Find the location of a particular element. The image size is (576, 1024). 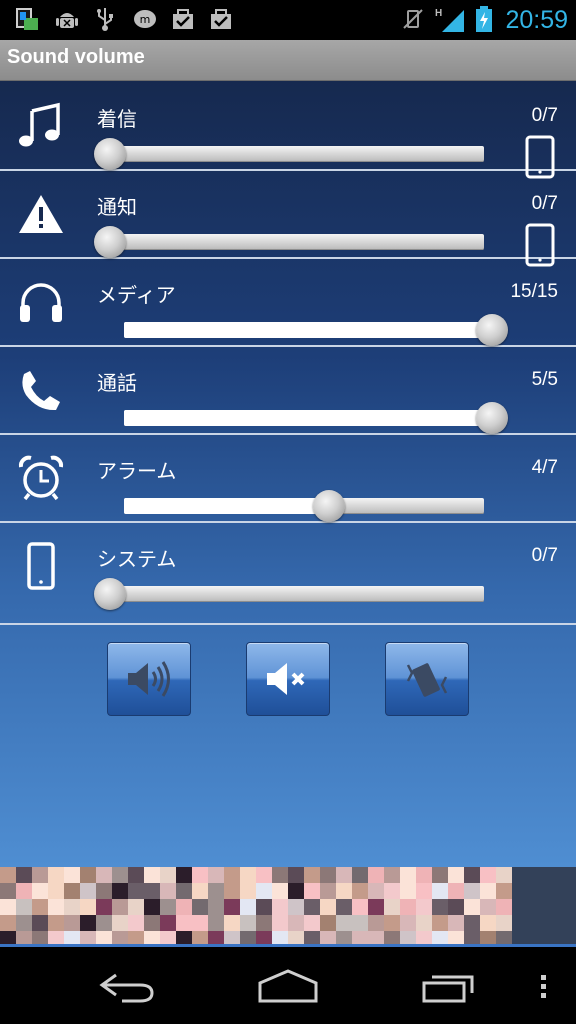

mute-mode-button is located at coordinates (288, 679).